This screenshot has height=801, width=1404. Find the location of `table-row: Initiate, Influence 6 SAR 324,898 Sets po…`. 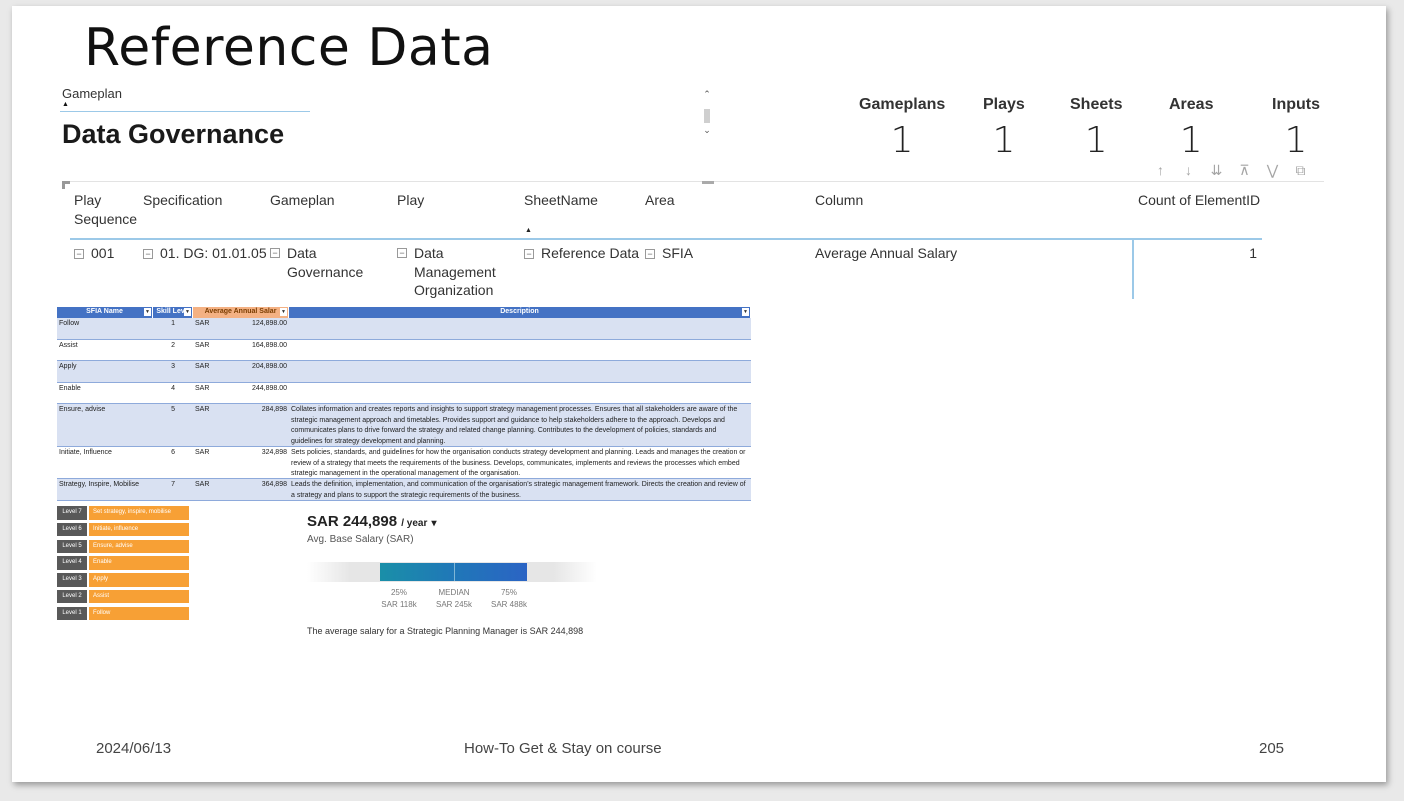

table-row: Initiate, Influence 6 SAR 324,898 Sets po… is located at coordinates (404, 463).